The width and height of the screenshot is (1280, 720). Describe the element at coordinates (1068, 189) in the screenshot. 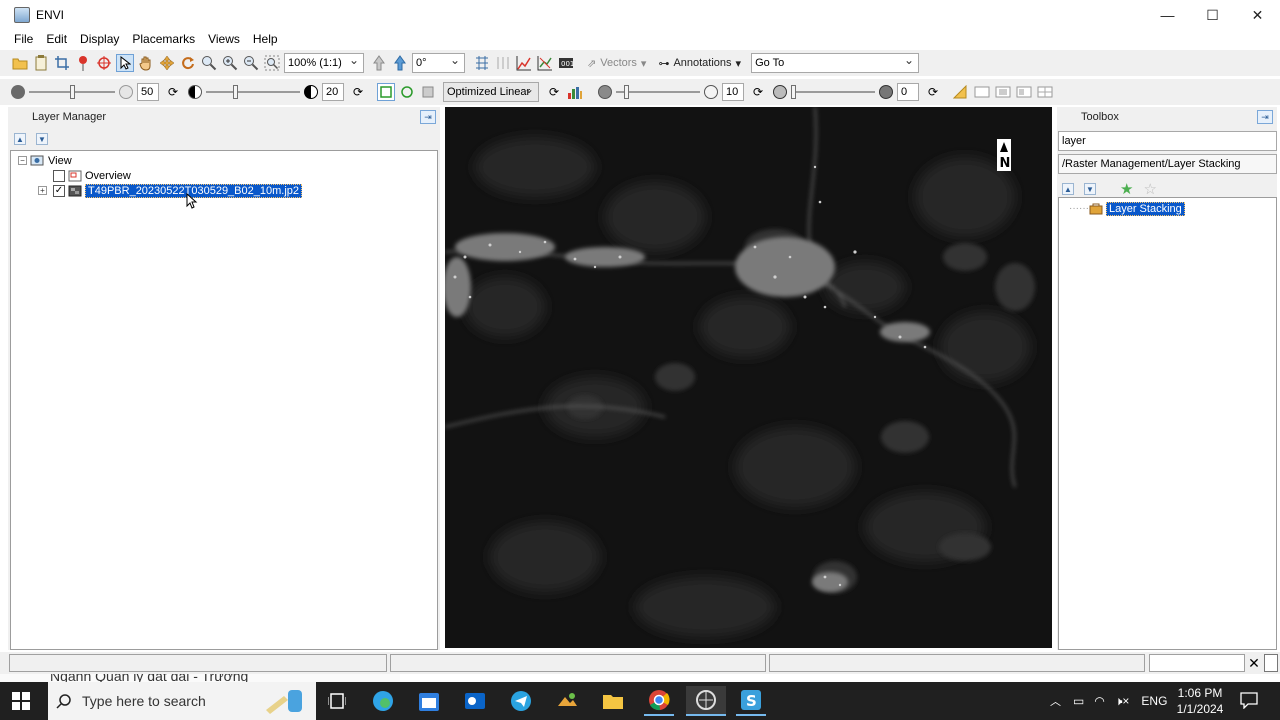

I see `toolbox-collapse-icon: ▲` at that location.